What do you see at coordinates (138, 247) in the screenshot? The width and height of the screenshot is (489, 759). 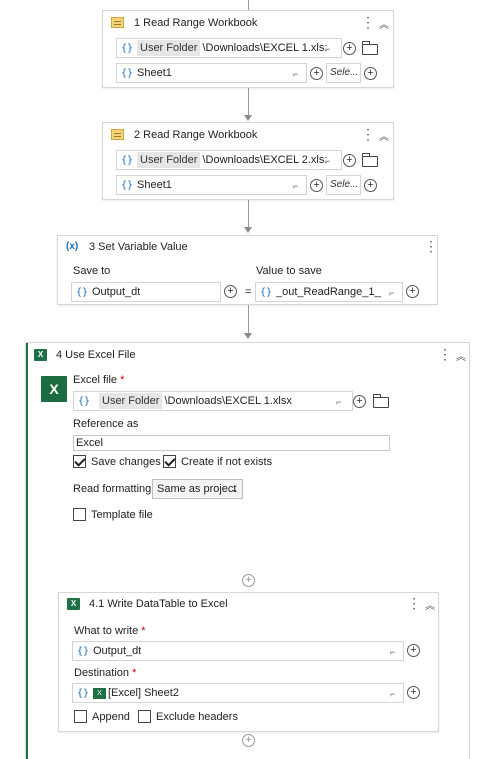 I see `activity-title: 3 Set Variable Value` at bounding box center [138, 247].